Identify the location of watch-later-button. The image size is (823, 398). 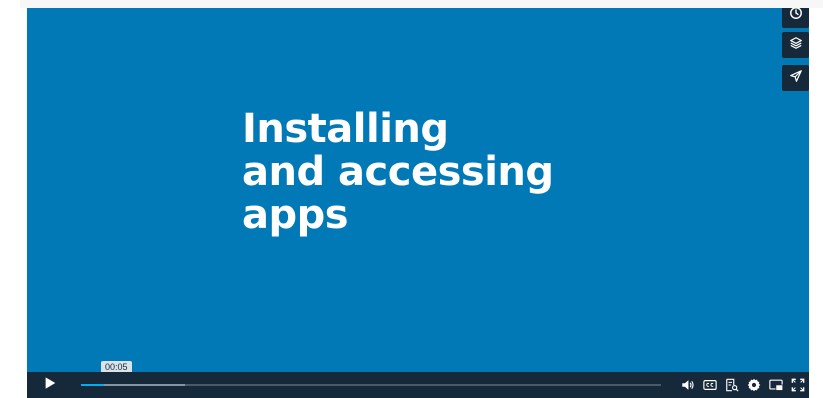
(795, 18).